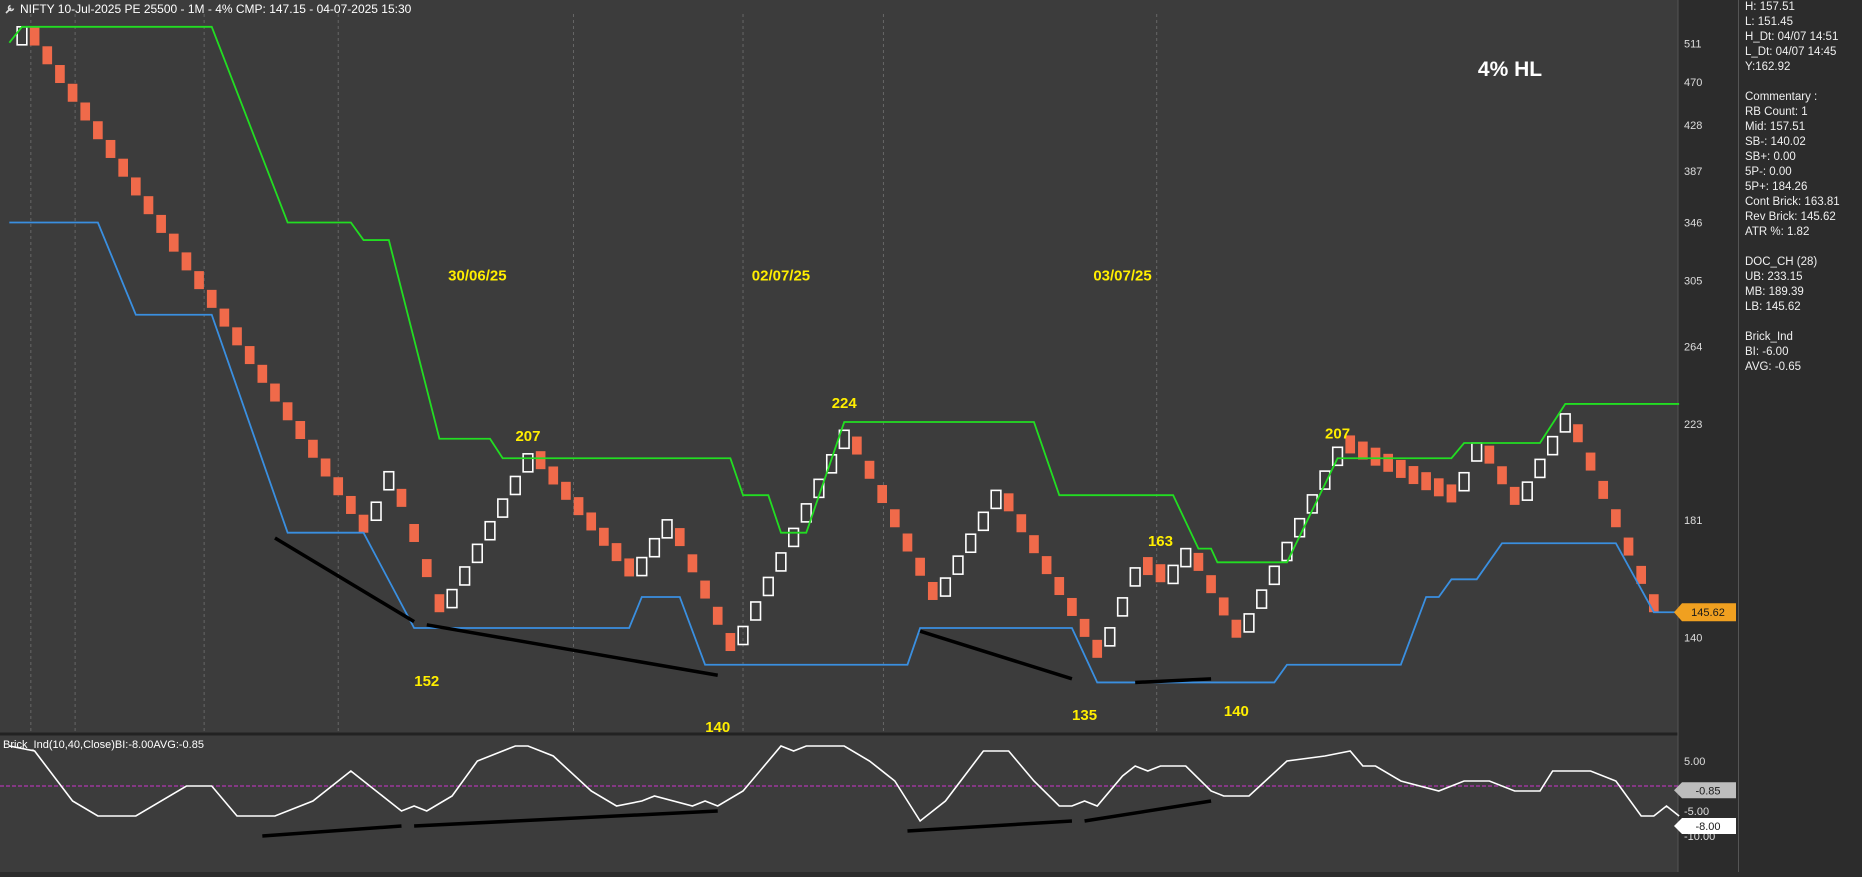  What do you see at coordinates (1122, 275) in the screenshot?
I see `date-label: 03/07/25` at bounding box center [1122, 275].